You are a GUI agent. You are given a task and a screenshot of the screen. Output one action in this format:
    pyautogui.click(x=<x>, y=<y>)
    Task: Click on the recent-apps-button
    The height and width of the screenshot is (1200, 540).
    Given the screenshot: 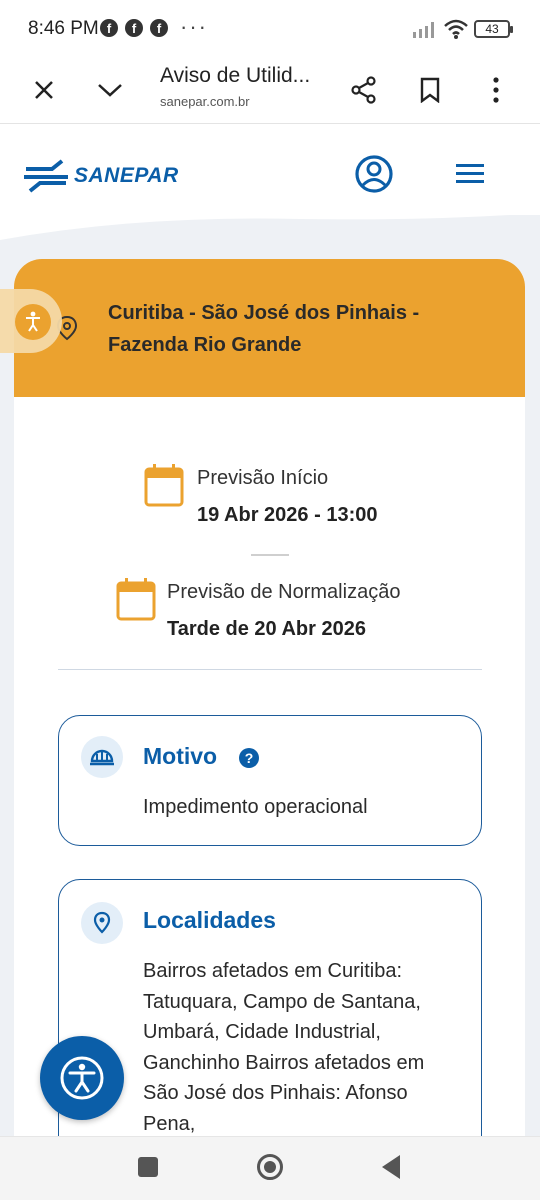 What is the action you would take?
    pyautogui.click(x=148, y=1167)
    